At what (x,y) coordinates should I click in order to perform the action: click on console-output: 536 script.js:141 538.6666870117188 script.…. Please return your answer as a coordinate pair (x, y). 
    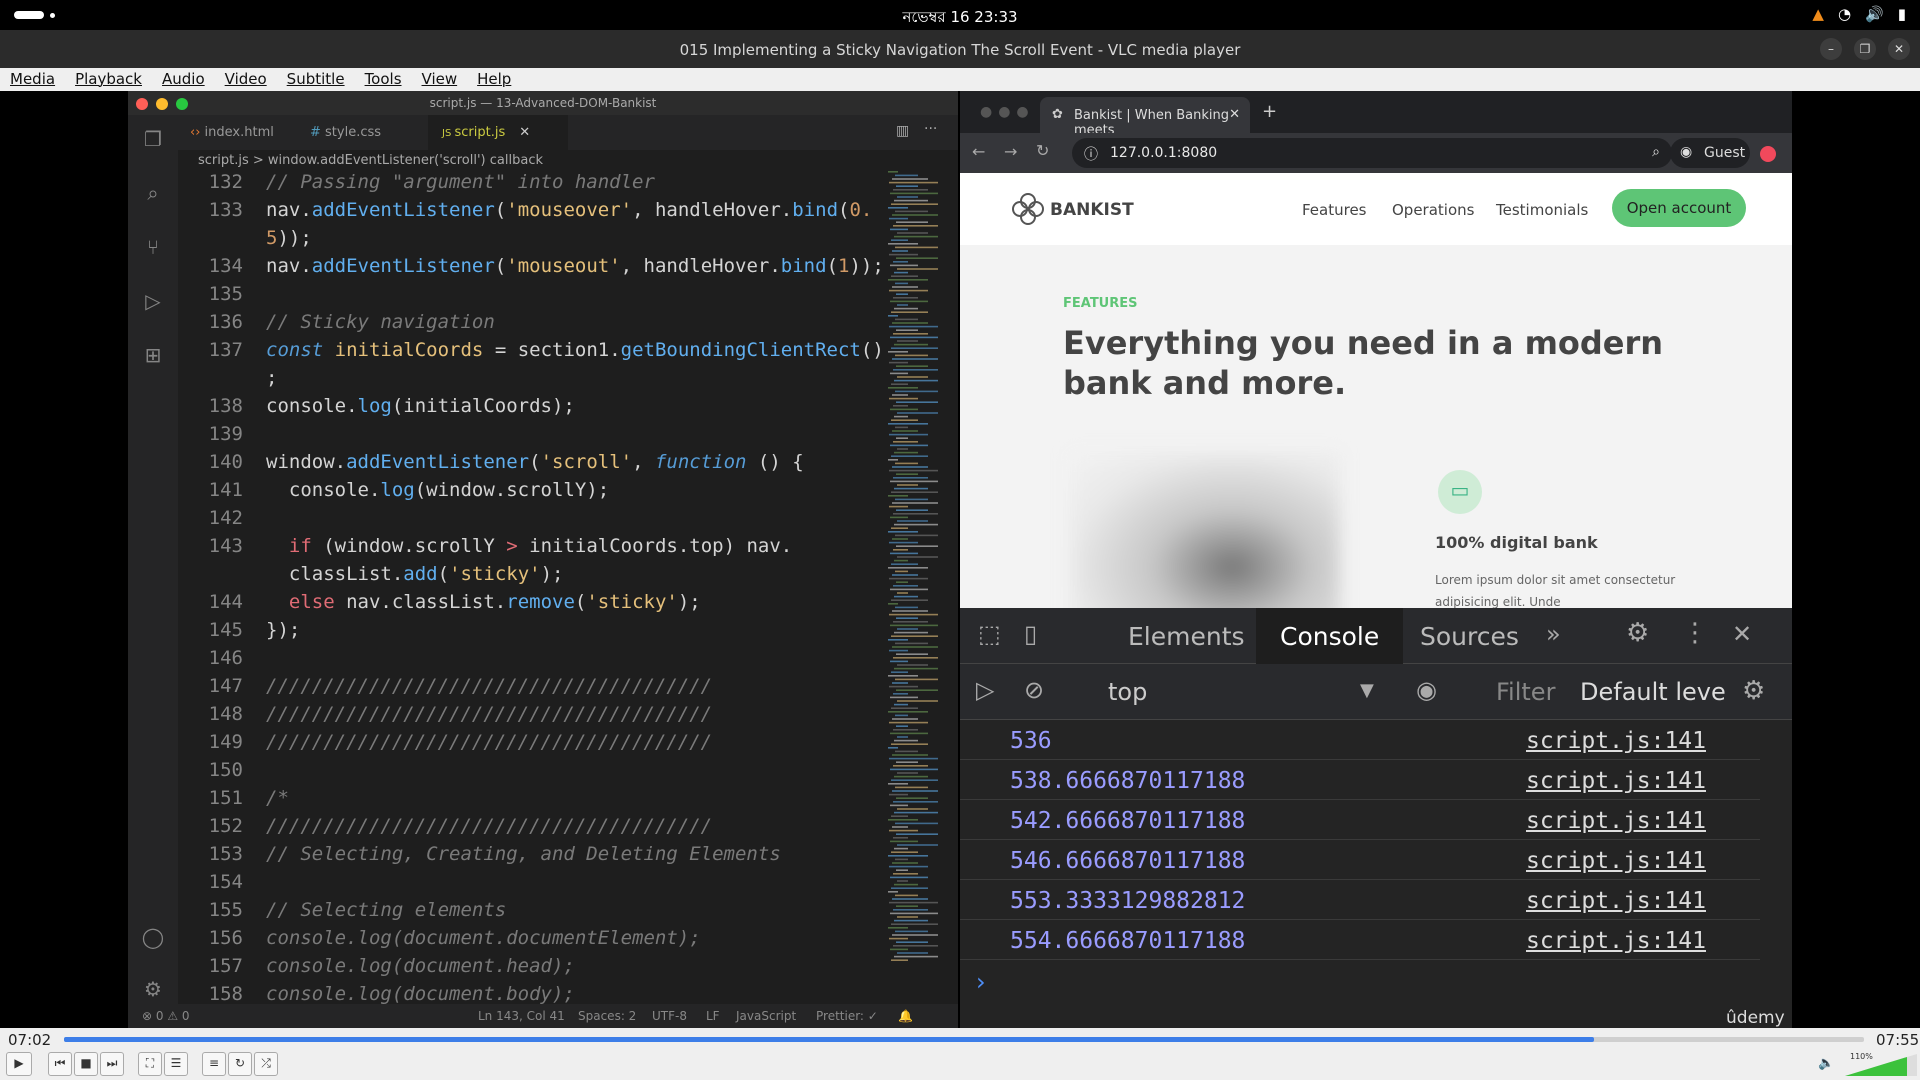
    Looking at the image, I should click on (1376, 850).